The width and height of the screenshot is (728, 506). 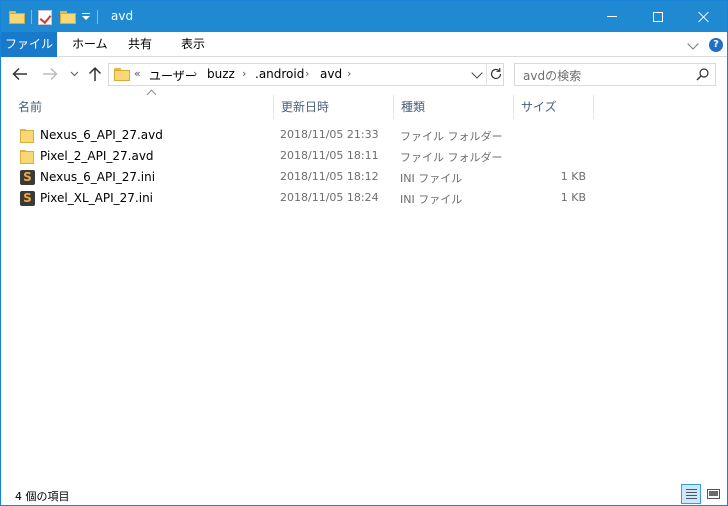 I want to click on expand-ribbon-chevron-icon, so click(x=693, y=44).